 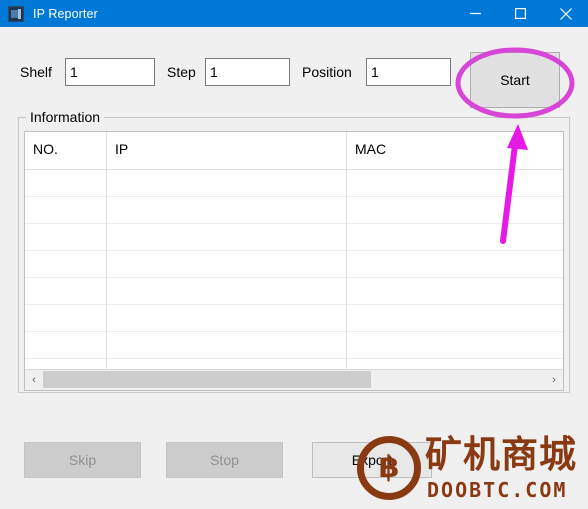 What do you see at coordinates (475, 13) in the screenshot?
I see `minimize-icon` at bounding box center [475, 13].